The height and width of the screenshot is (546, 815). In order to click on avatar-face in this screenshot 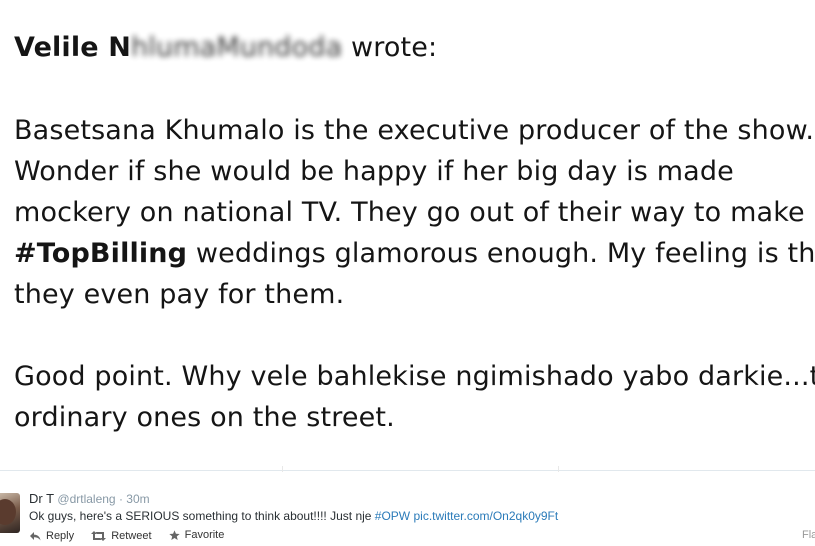, I will do `click(8, 512)`.